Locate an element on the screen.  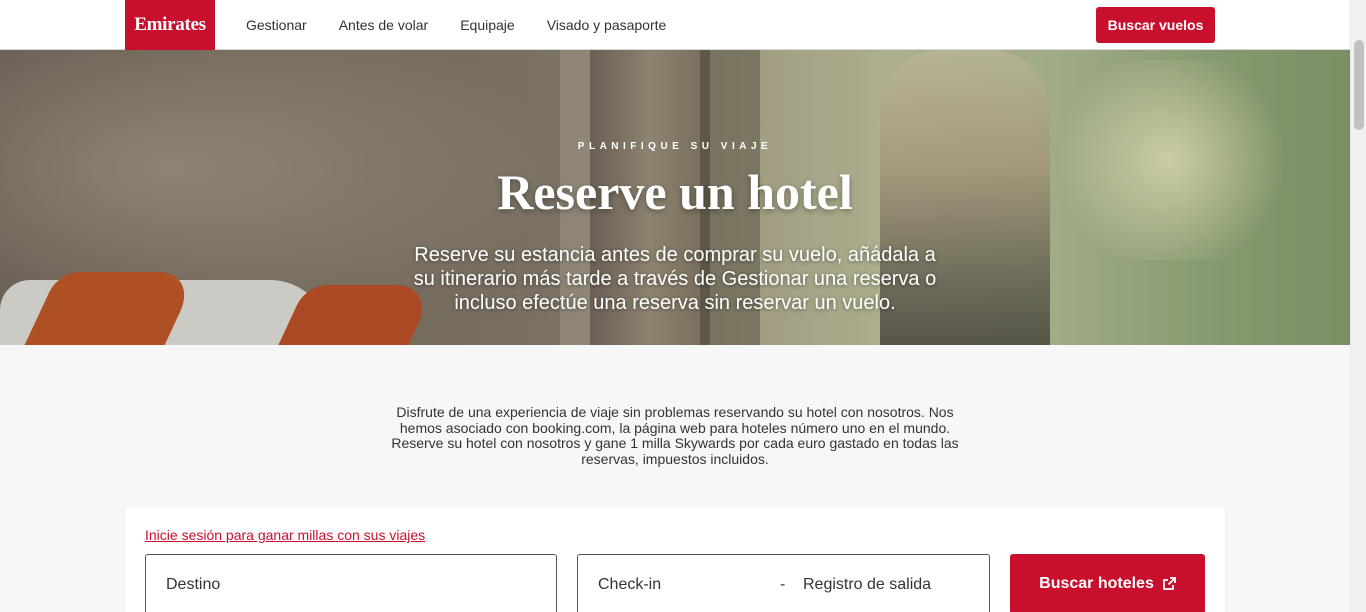
checkin-label: Check-in is located at coordinates (630, 584).